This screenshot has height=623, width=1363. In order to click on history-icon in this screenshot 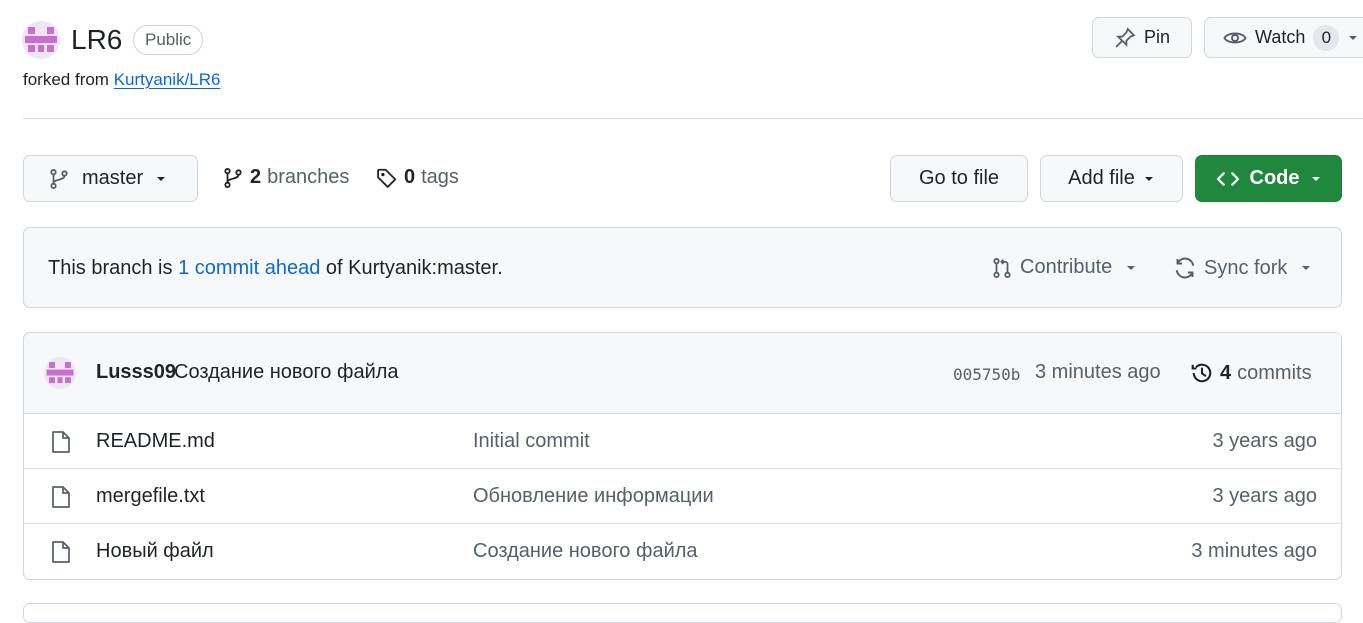, I will do `click(1201, 373)`.